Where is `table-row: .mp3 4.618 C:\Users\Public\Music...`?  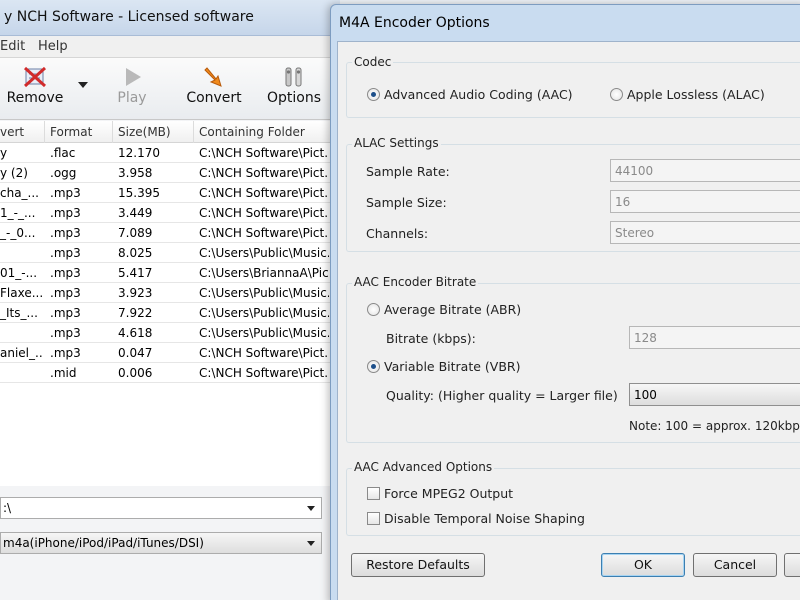
table-row: .mp3 4.618 C:\Users\Public\Music... is located at coordinates (166, 333).